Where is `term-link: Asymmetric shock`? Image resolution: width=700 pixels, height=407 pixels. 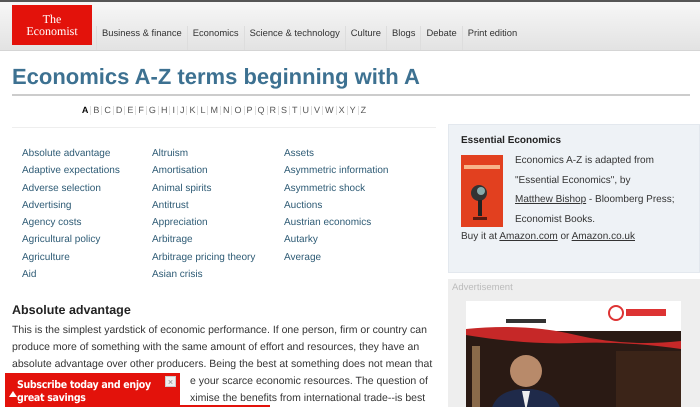
term-link: Asymmetric shock is located at coordinates (359, 188).